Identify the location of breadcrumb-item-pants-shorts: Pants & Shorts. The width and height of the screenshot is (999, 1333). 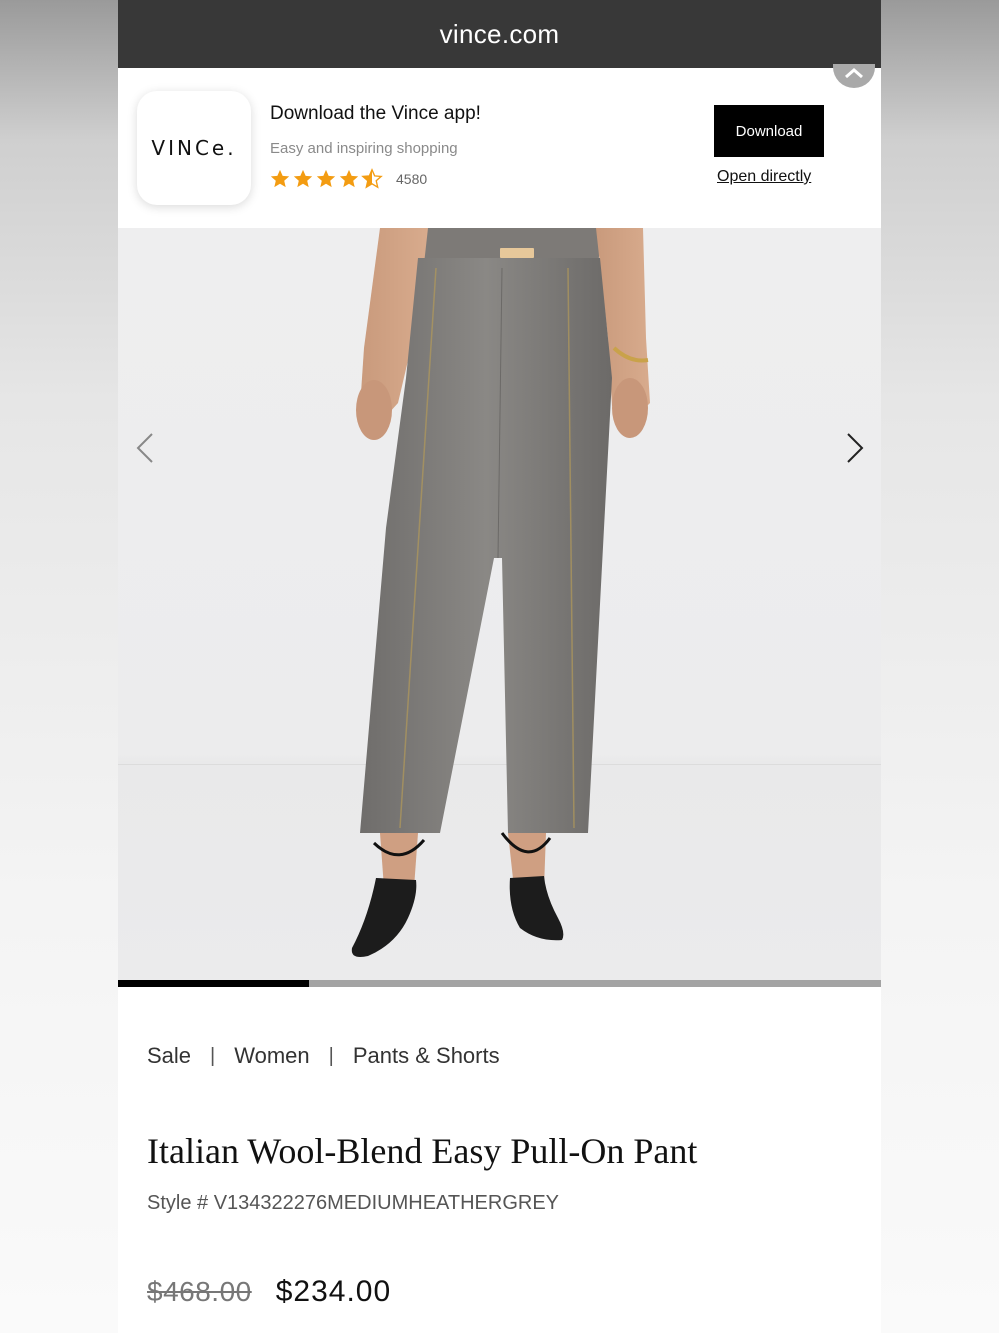
(426, 1056).